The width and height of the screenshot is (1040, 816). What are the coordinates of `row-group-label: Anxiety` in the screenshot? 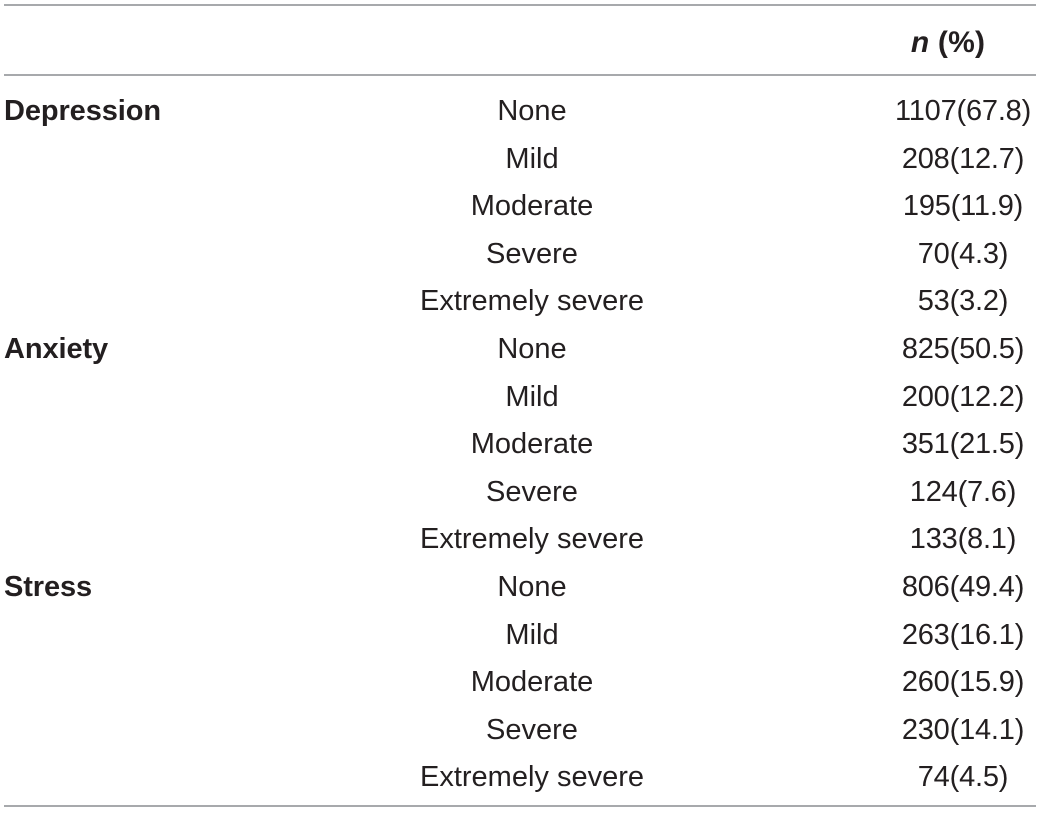 It's located at (56, 348).